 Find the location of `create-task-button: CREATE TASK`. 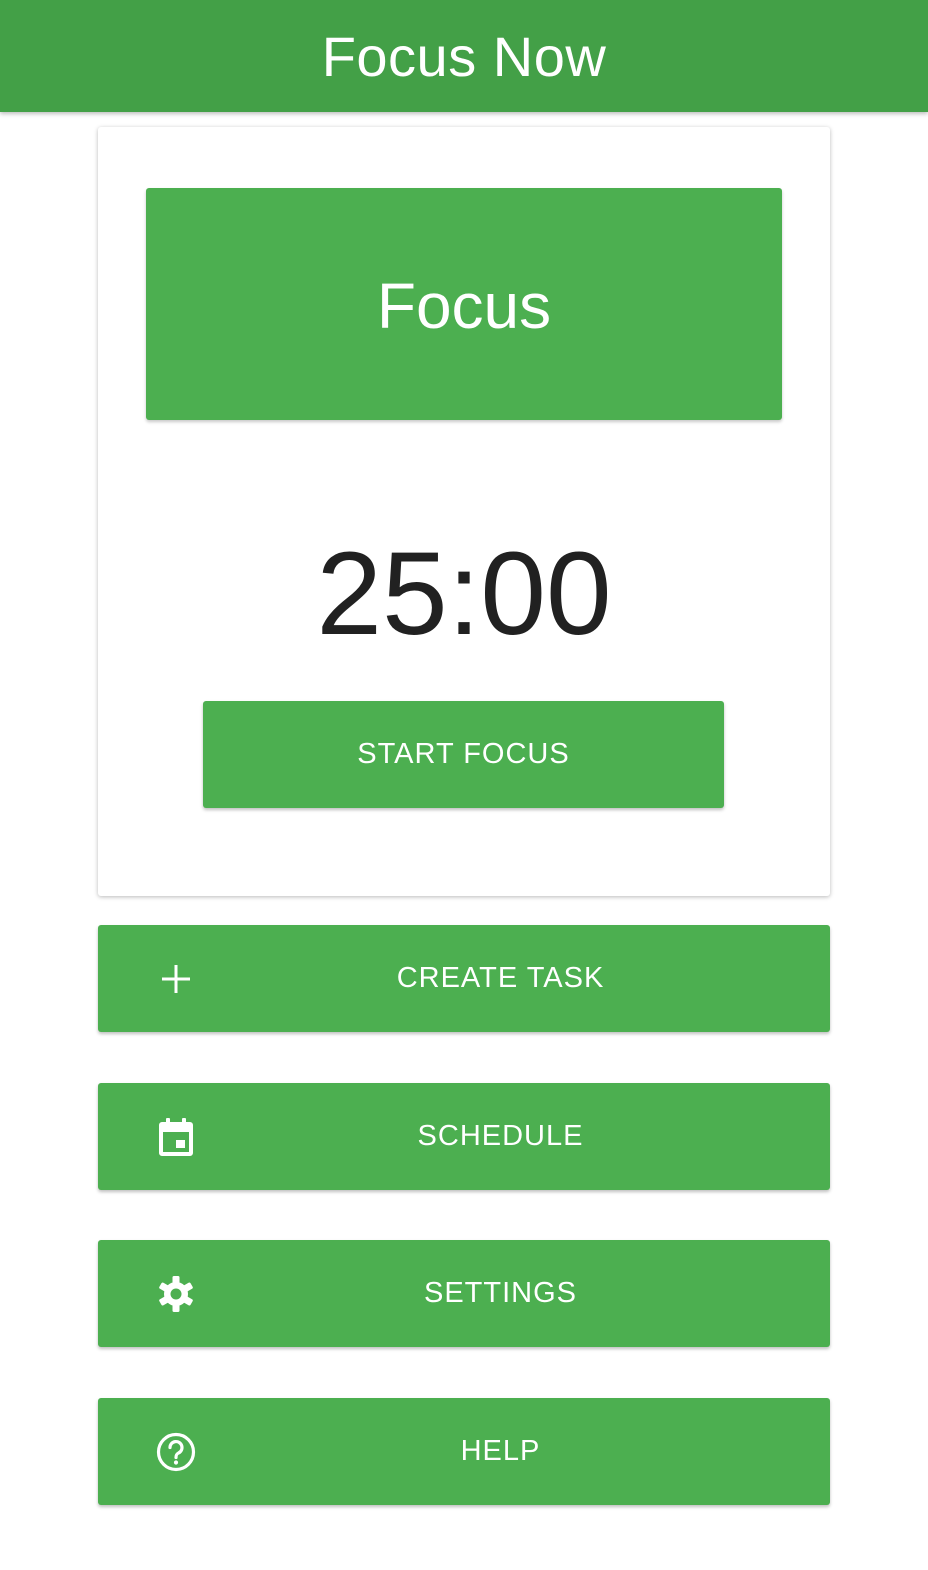

create-task-button: CREATE TASK is located at coordinates (464, 978).